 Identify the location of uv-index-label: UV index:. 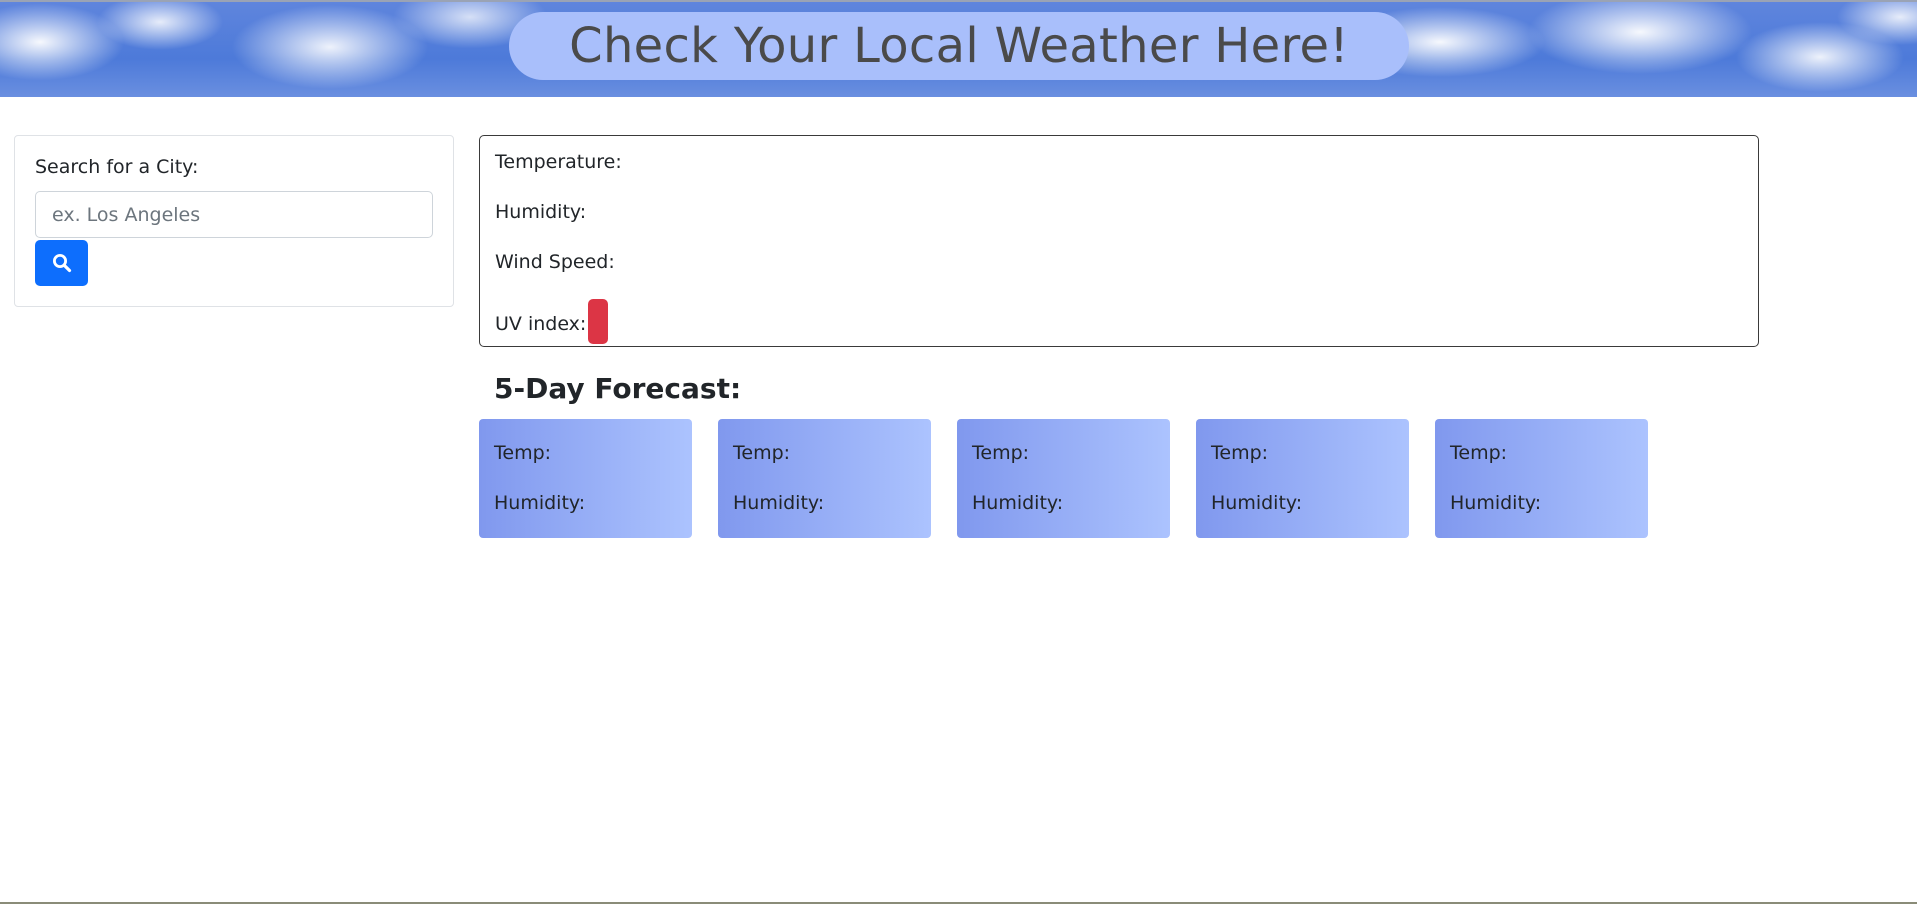
(541, 323).